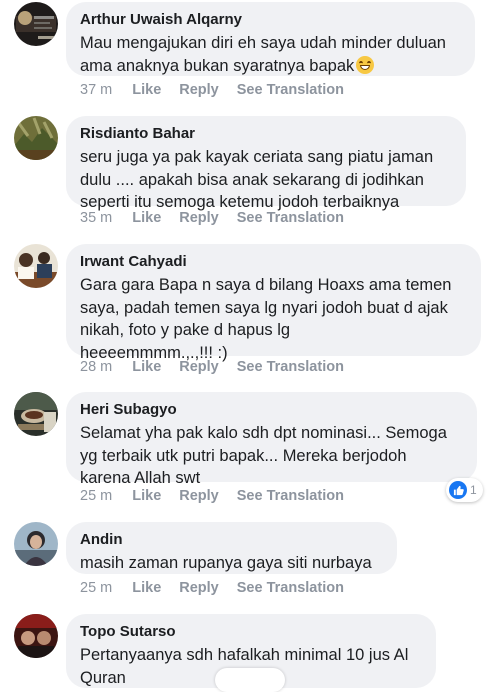 The height and width of the screenshot is (692, 497). I want to click on reaction-count-badge: 1, so click(464, 490).